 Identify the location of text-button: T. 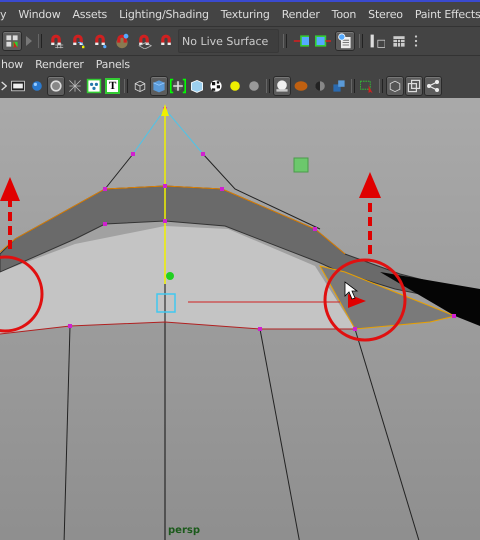
(113, 86).